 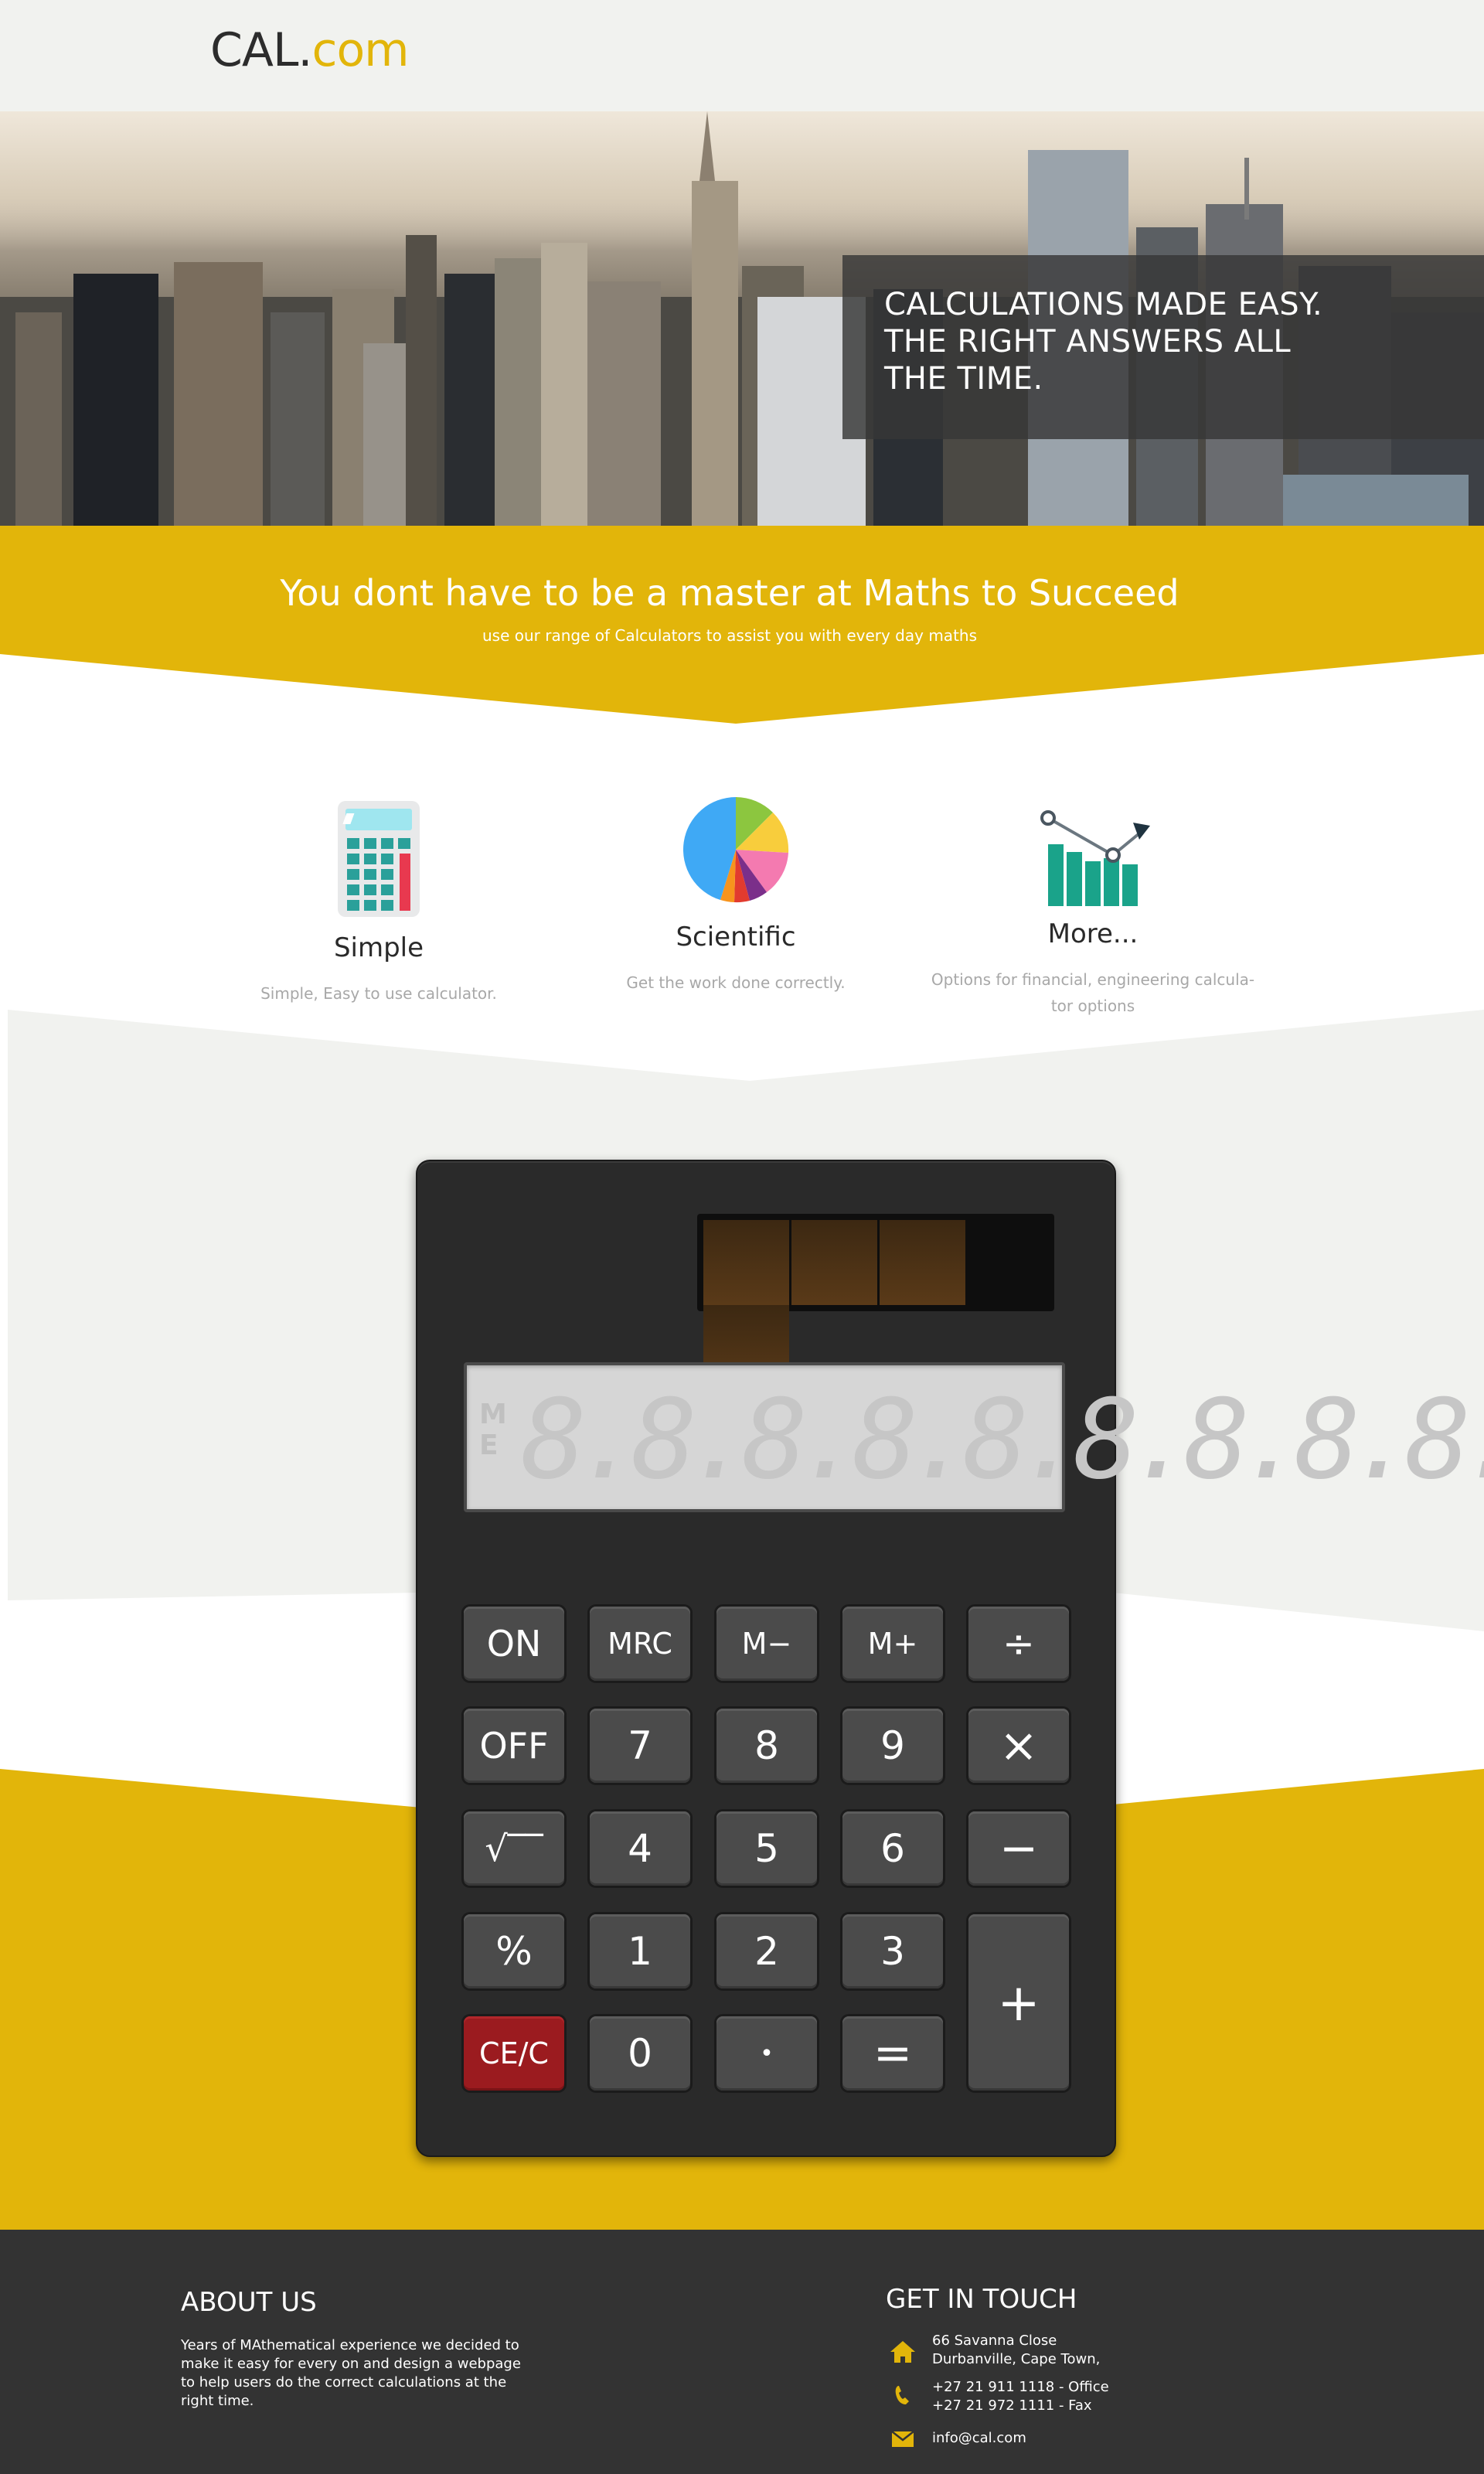 What do you see at coordinates (902, 2352) in the screenshot?
I see `home-icon` at bounding box center [902, 2352].